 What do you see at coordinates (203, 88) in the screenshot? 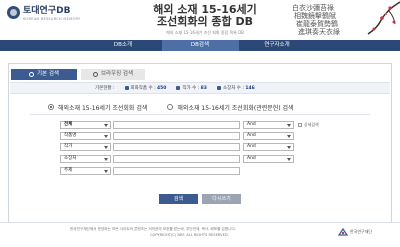
I see `stat-count: 83` at bounding box center [203, 88].